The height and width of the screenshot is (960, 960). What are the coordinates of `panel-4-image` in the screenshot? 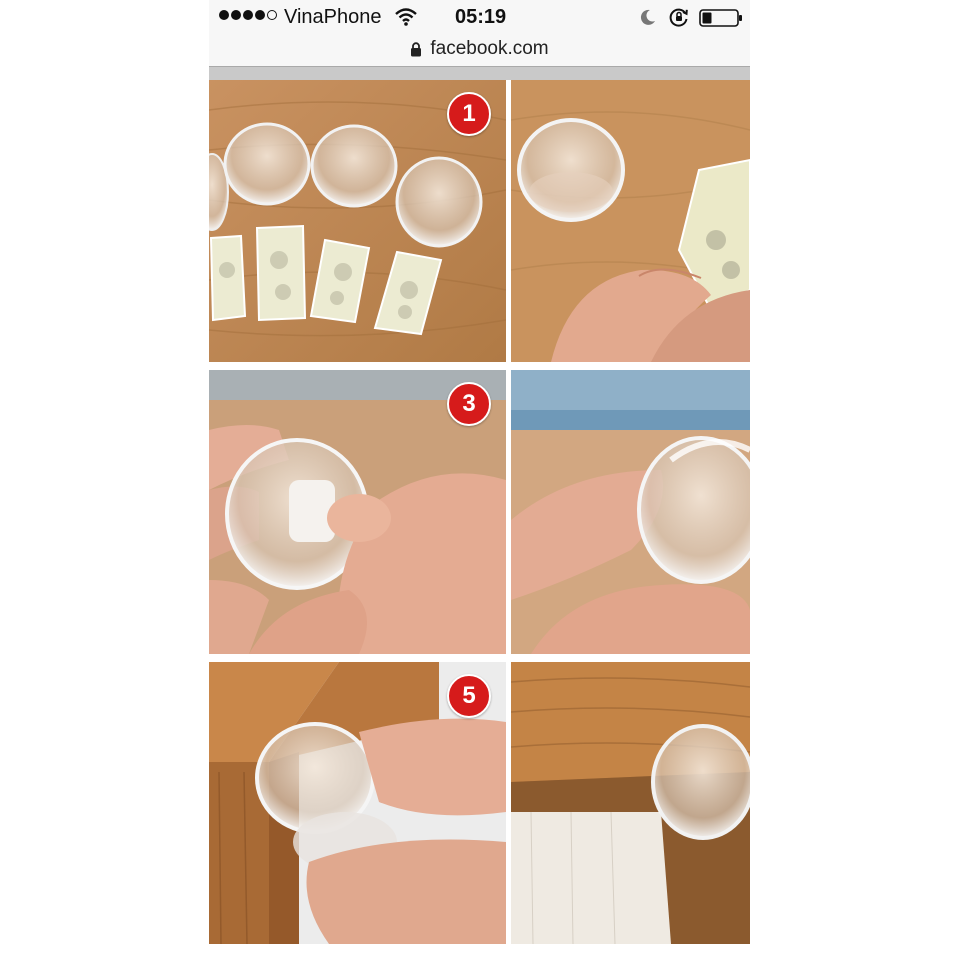 It's located at (630, 512).